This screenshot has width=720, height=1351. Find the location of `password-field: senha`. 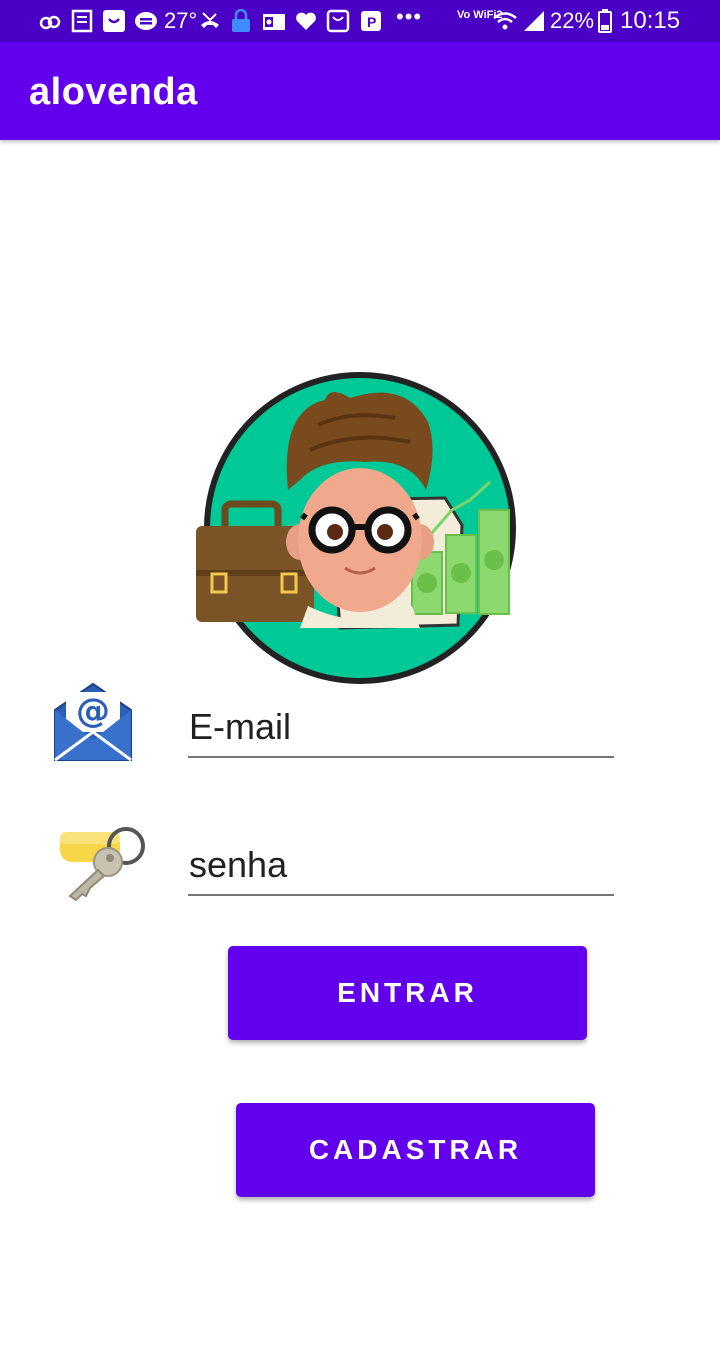

password-field: senha is located at coordinates (401, 860).